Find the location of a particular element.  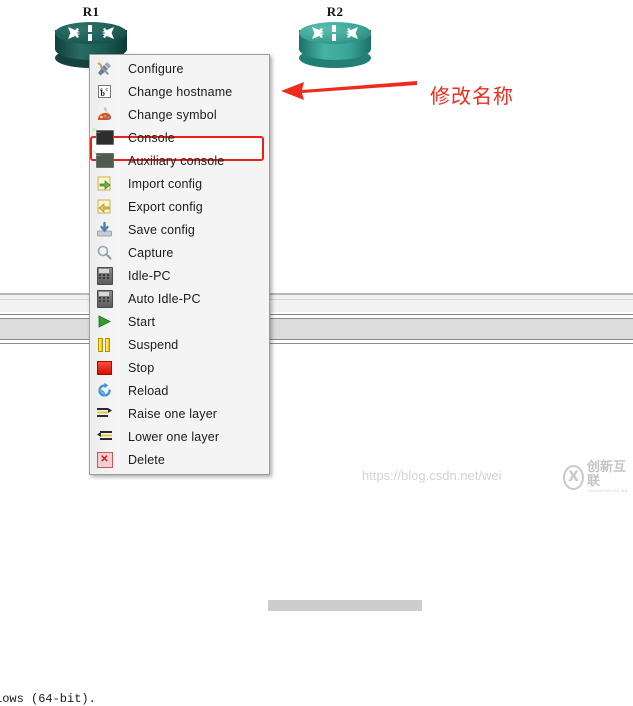

menu-item-export-config: Export config is located at coordinates (179, 206).